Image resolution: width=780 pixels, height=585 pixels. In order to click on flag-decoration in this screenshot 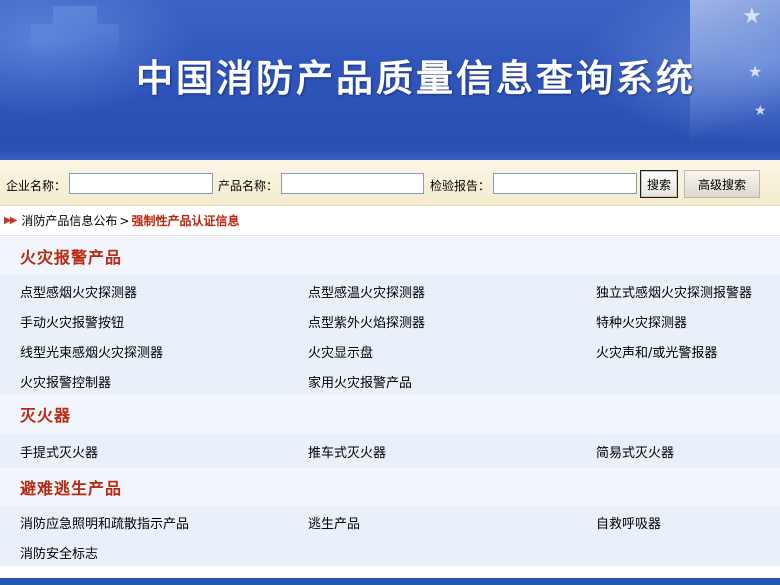, I will do `click(735, 80)`.